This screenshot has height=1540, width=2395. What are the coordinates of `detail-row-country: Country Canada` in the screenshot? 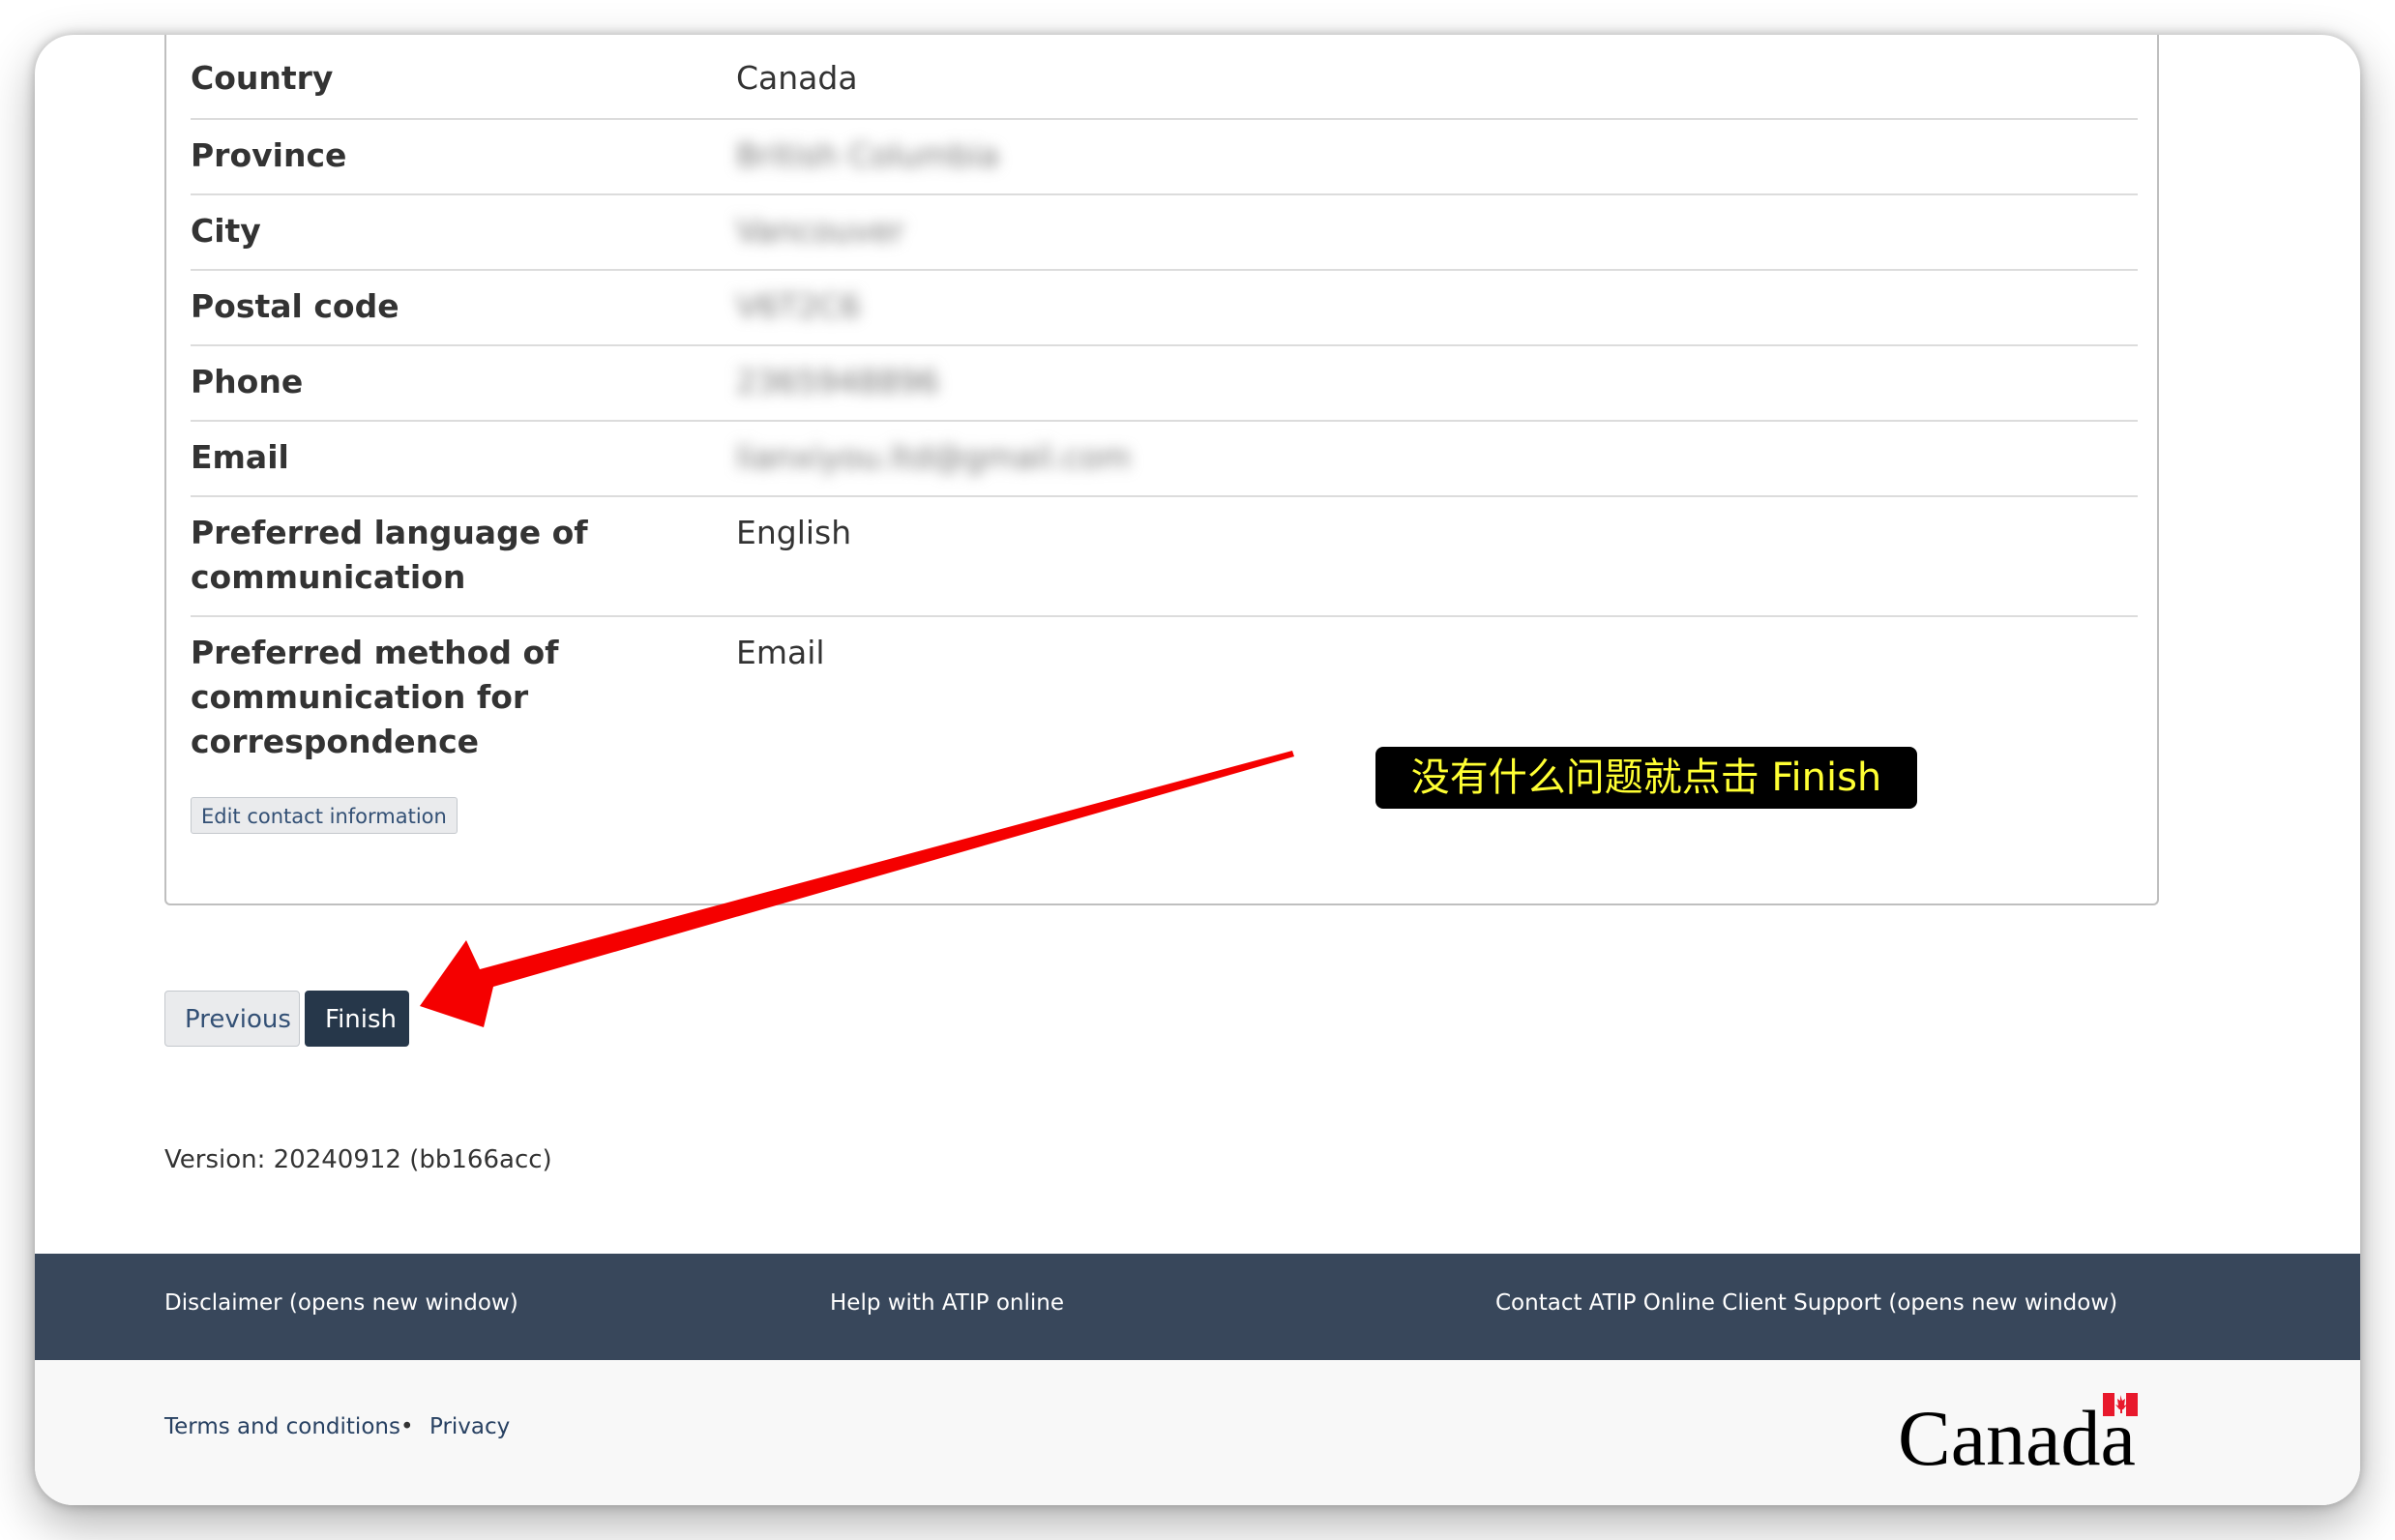 It's located at (1164, 77).